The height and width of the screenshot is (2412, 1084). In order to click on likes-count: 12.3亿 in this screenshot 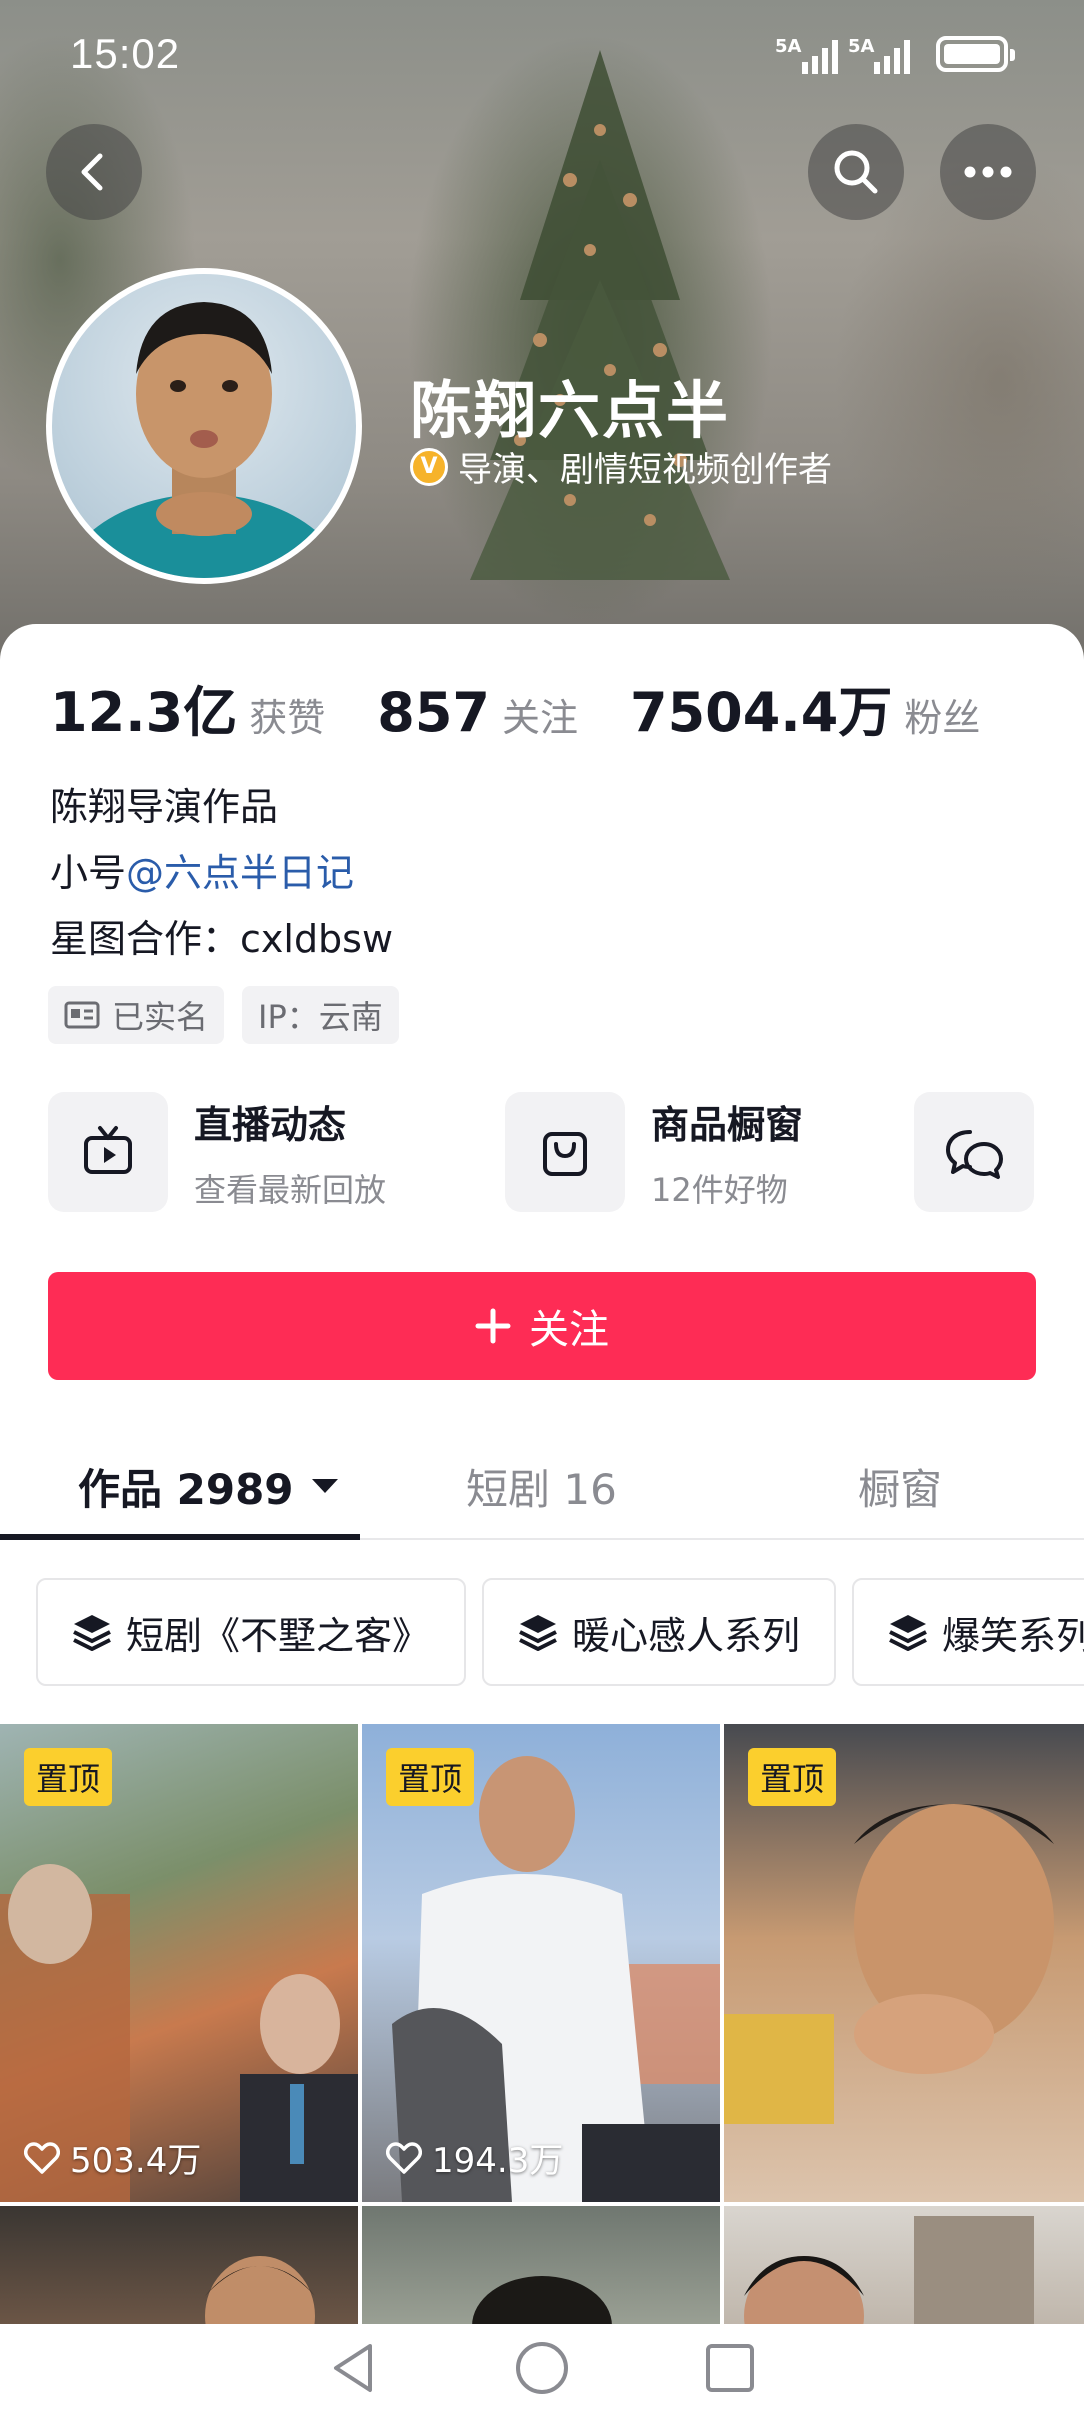, I will do `click(143, 707)`.